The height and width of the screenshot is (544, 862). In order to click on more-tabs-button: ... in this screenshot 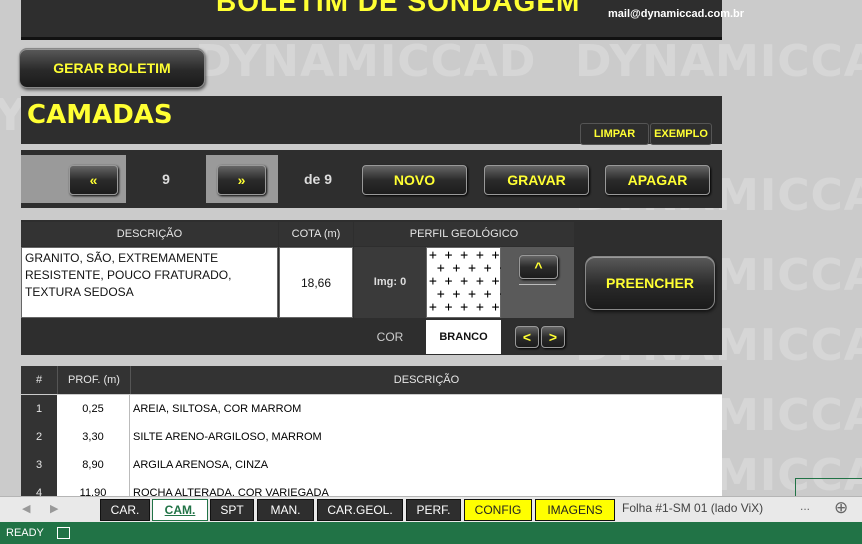, I will do `click(805, 506)`.